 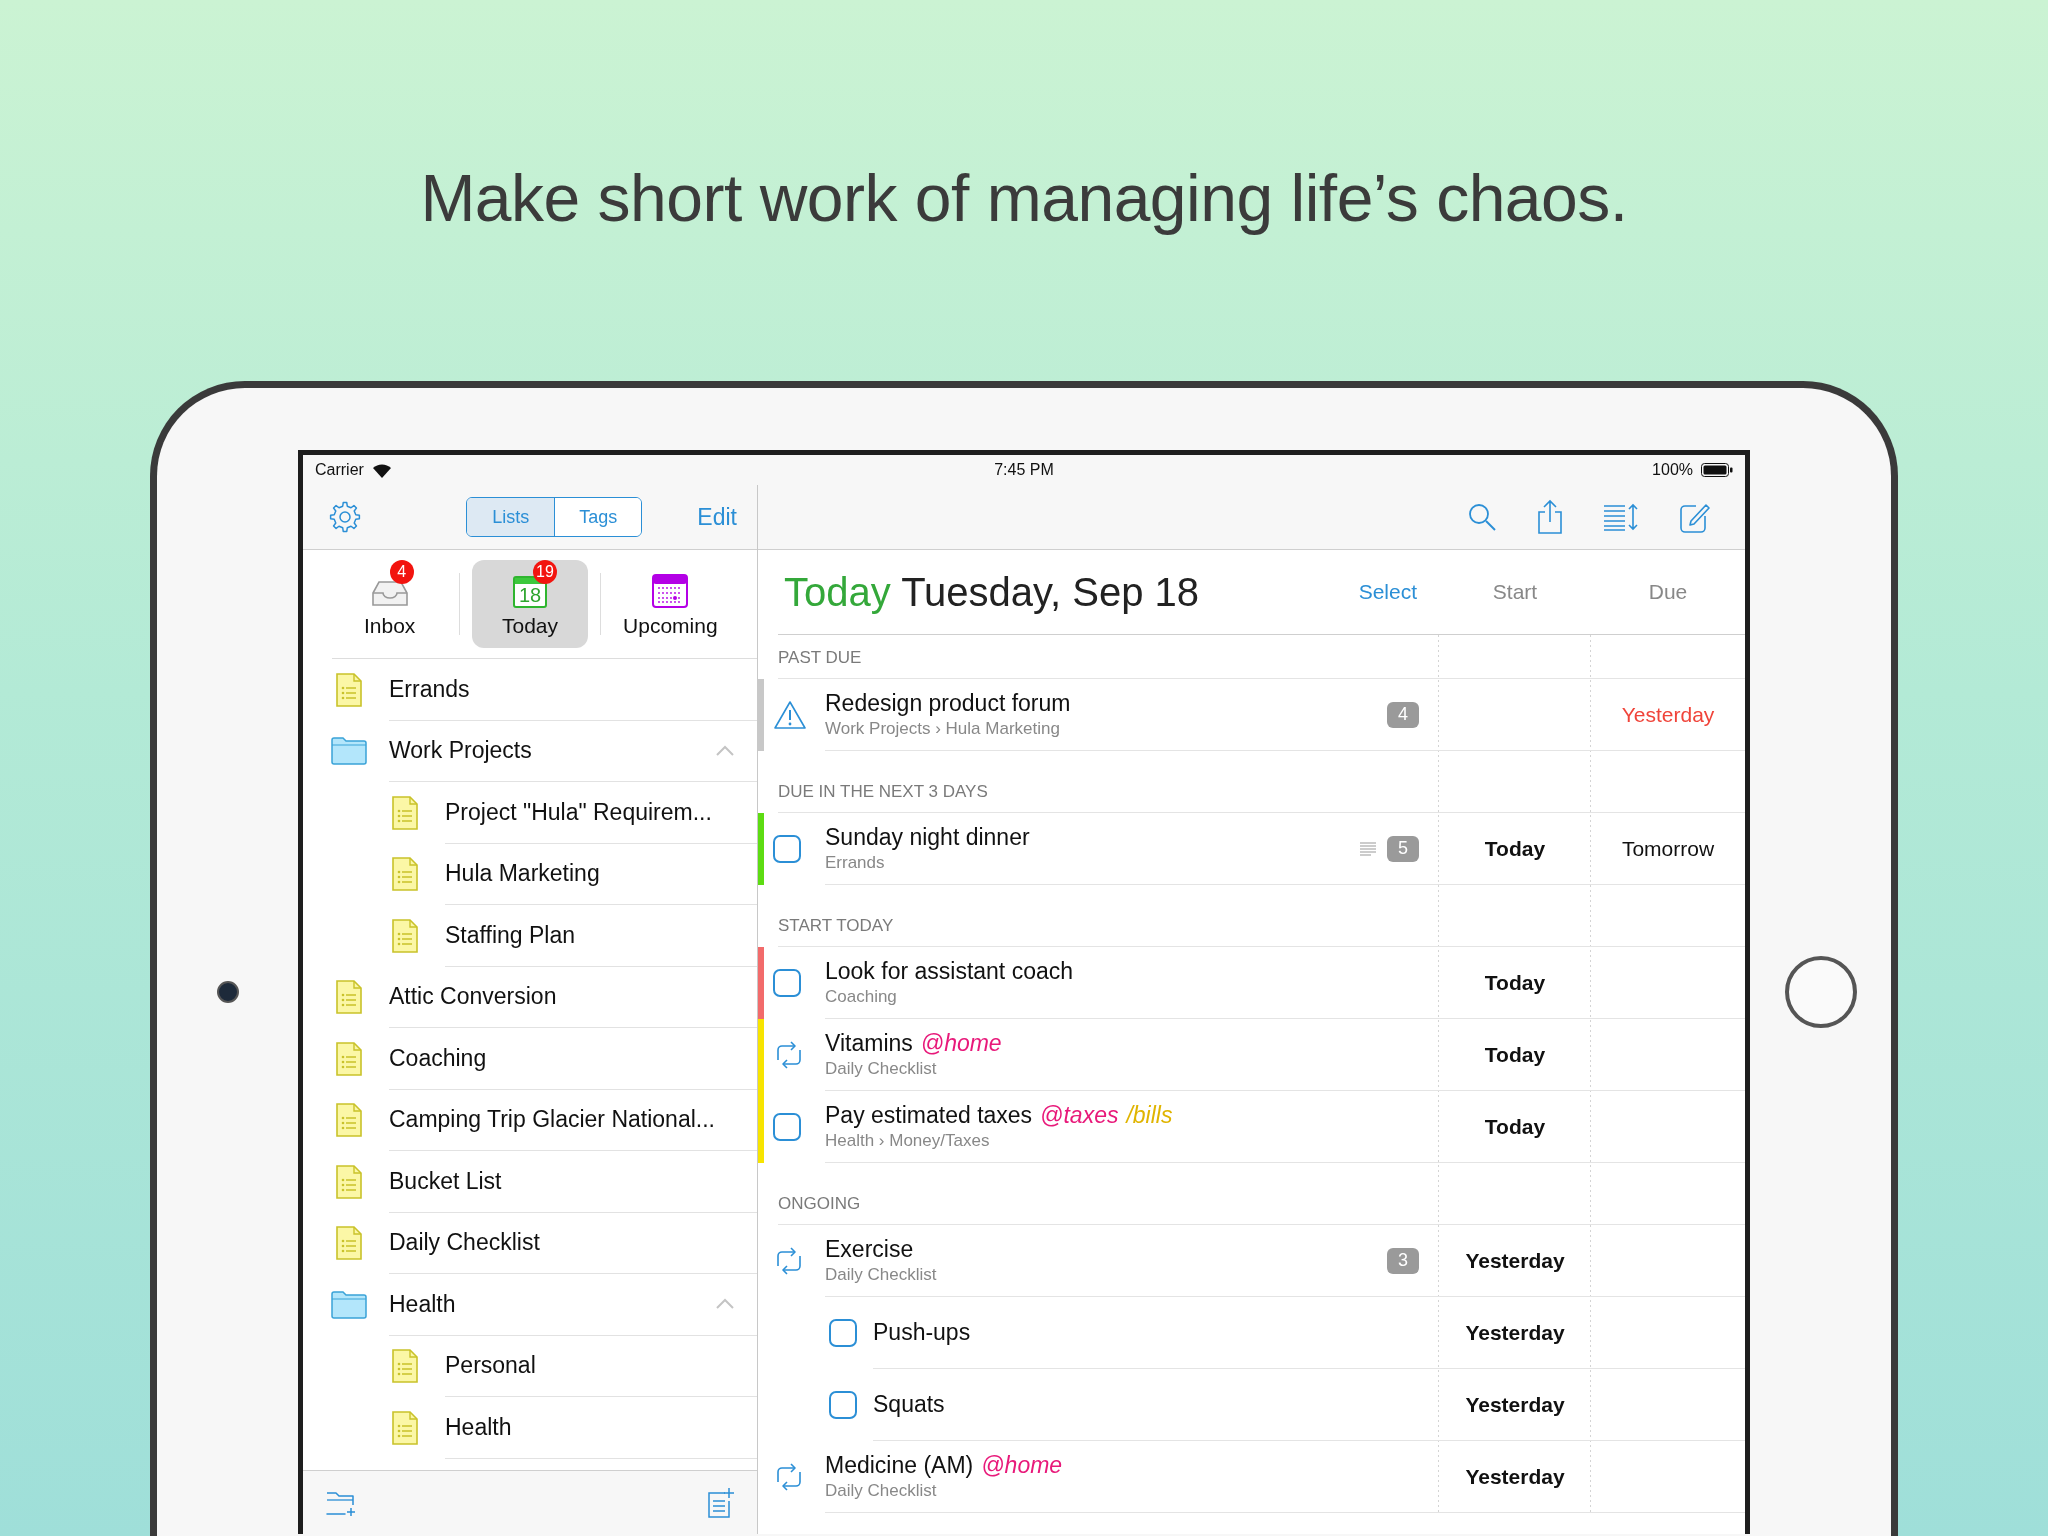 I want to click on clock: 7:45 PM, so click(x=1024, y=470).